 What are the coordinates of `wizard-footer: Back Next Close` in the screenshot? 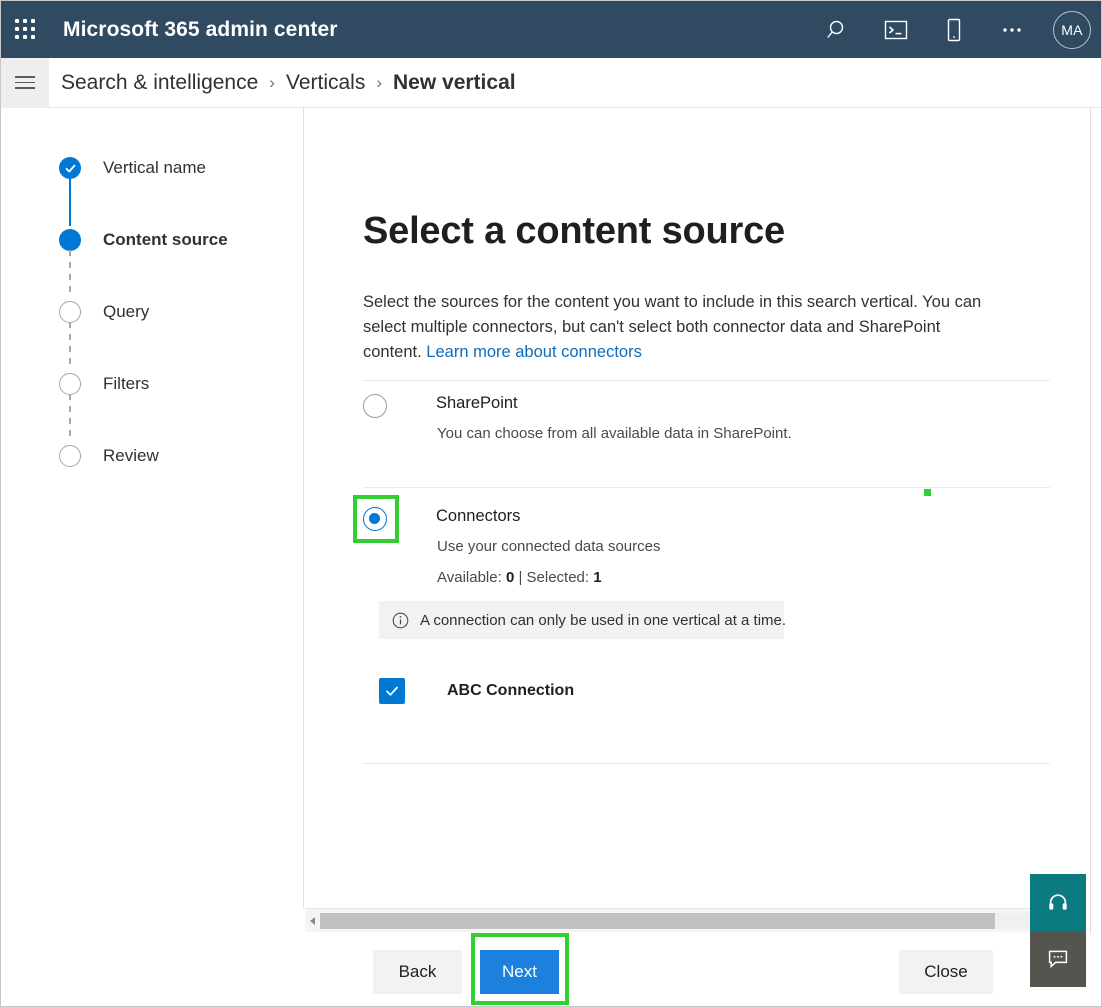 It's located at (525, 969).